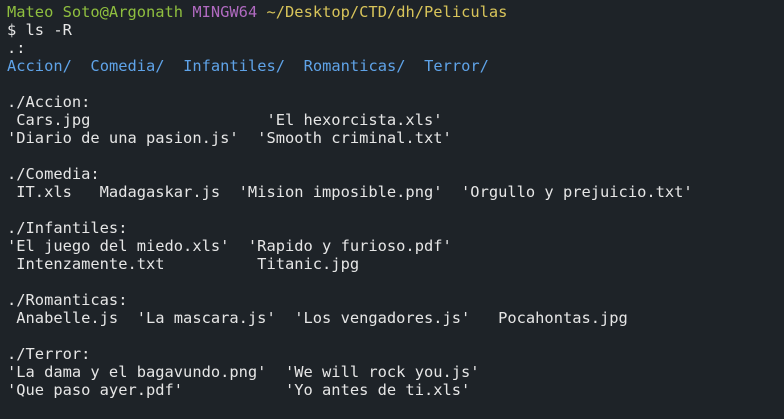 The width and height of the screenshot is (784, 419). Describe the element at coordinates (53, 174) in the screenshot. I see `section-header-comedia: ./Comedia:` at that location.